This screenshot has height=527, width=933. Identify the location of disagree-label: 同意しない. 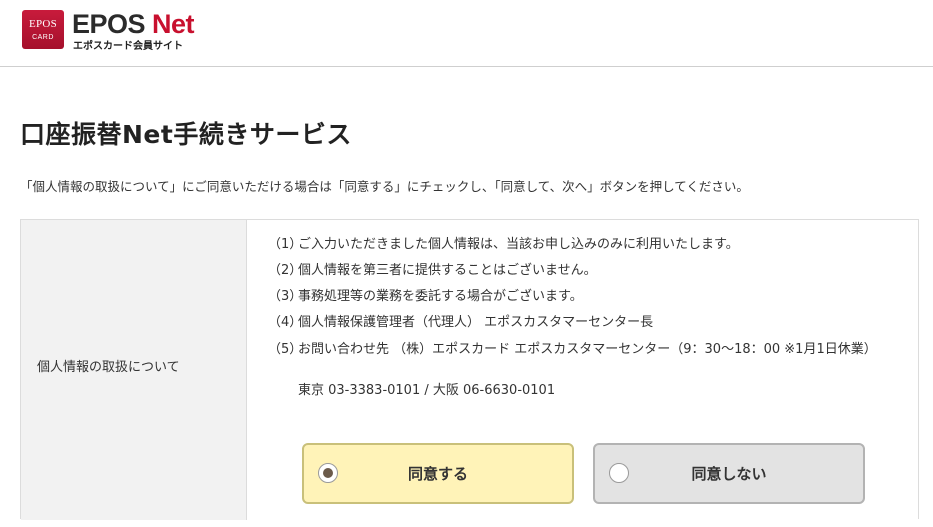
(729, 474).